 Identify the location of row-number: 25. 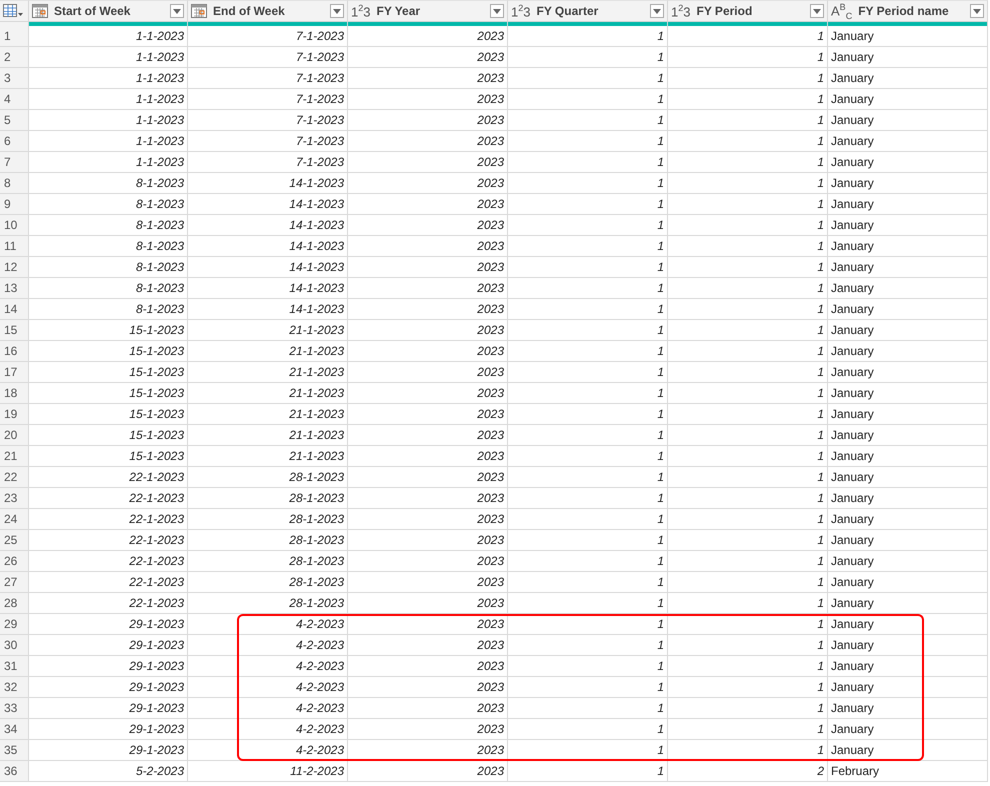
(14, 540).